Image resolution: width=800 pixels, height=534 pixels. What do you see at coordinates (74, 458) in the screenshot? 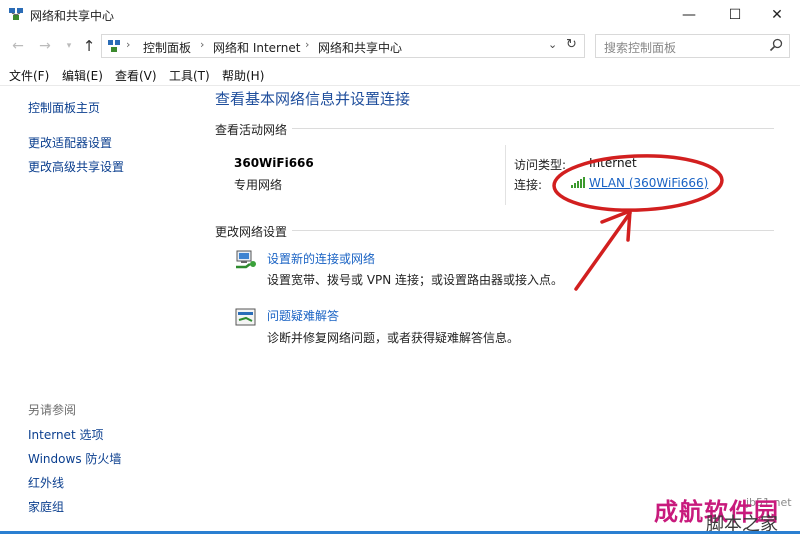
I see `sidebar-link-windows-firewall: Windows 防火墙` at bounding box center [74, 458].